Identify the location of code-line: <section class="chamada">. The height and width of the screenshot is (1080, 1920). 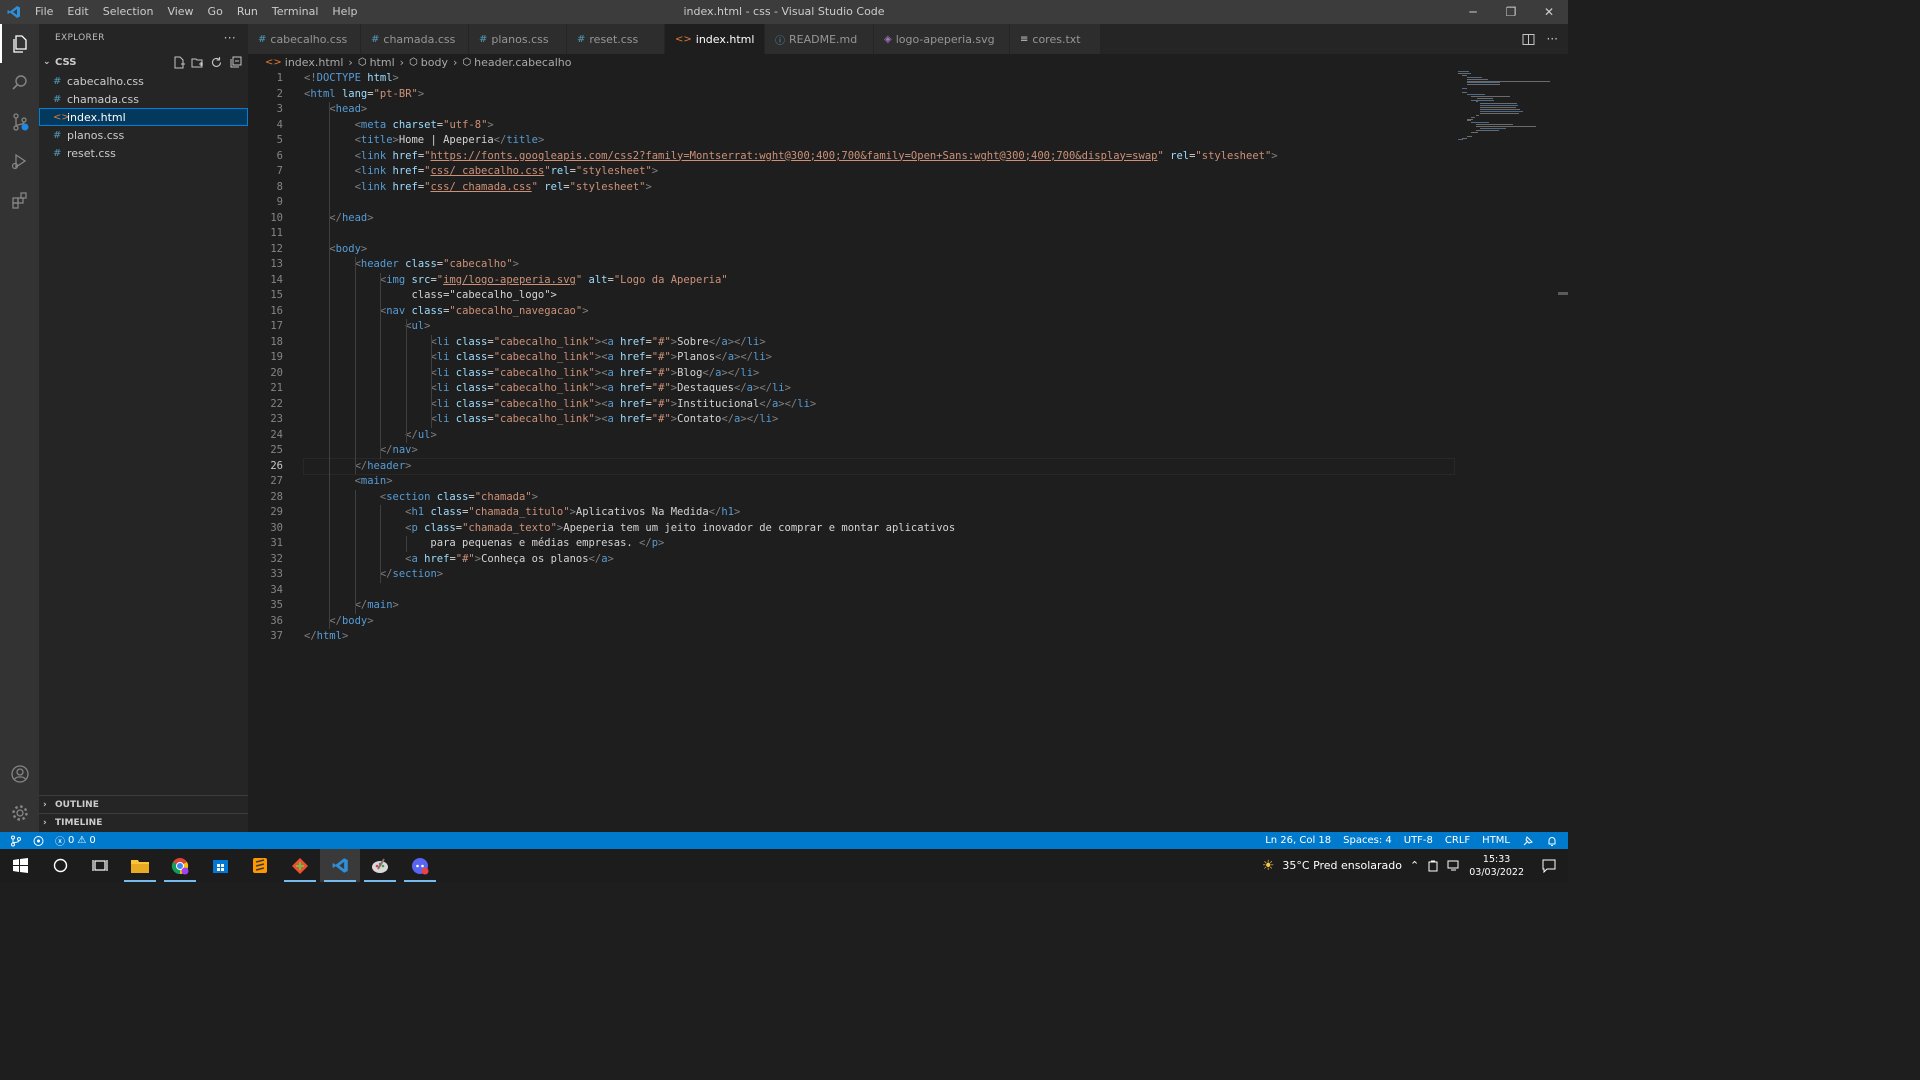
(879, 498).